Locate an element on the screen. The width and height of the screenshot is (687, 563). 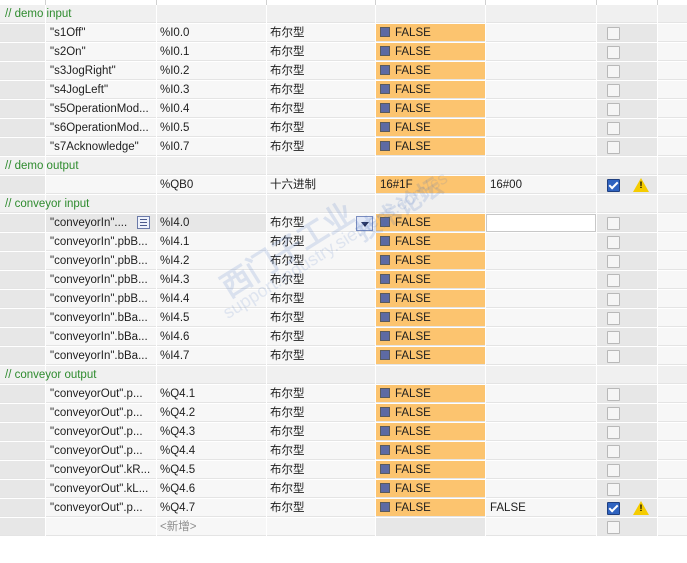
add-row: <新增> is located at coordinates (343, 527).